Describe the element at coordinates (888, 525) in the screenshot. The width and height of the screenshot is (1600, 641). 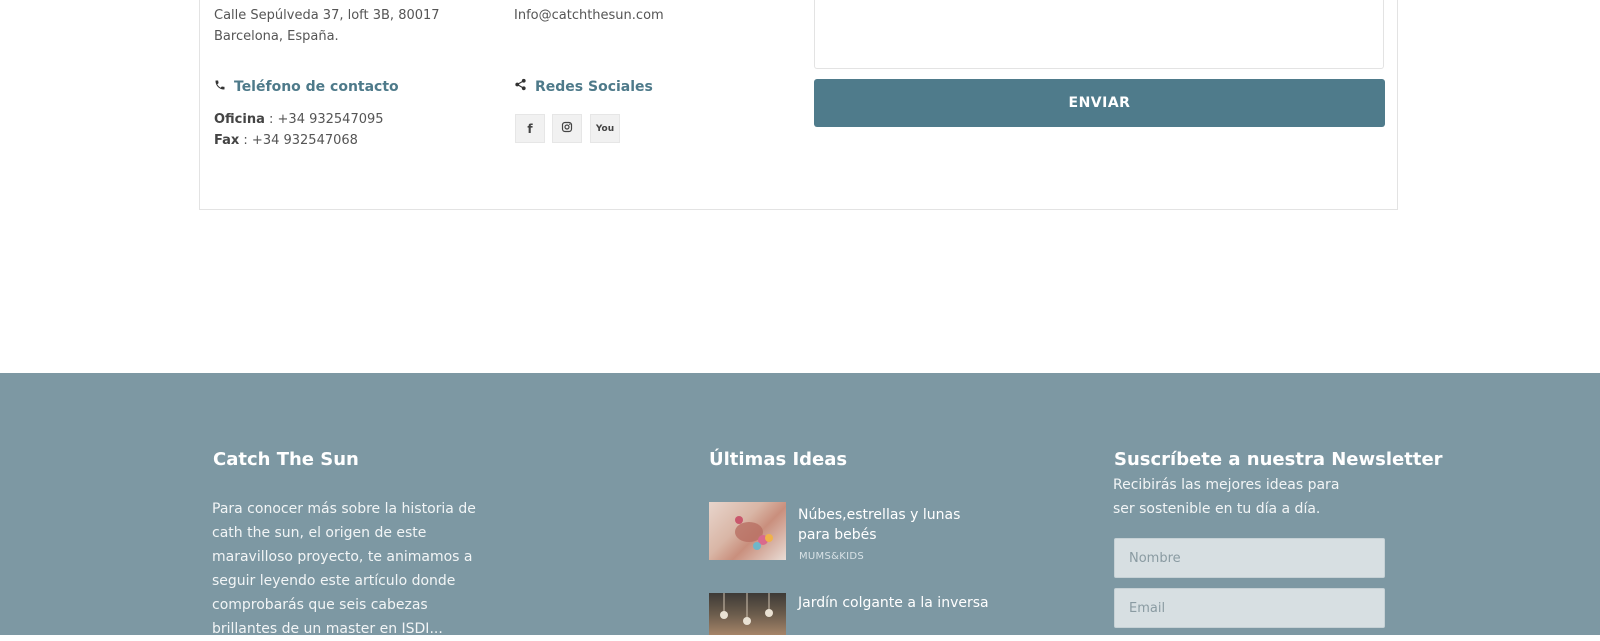
I see `post-title-1: Núbes,estrellas y lunas para bebés` at that location.